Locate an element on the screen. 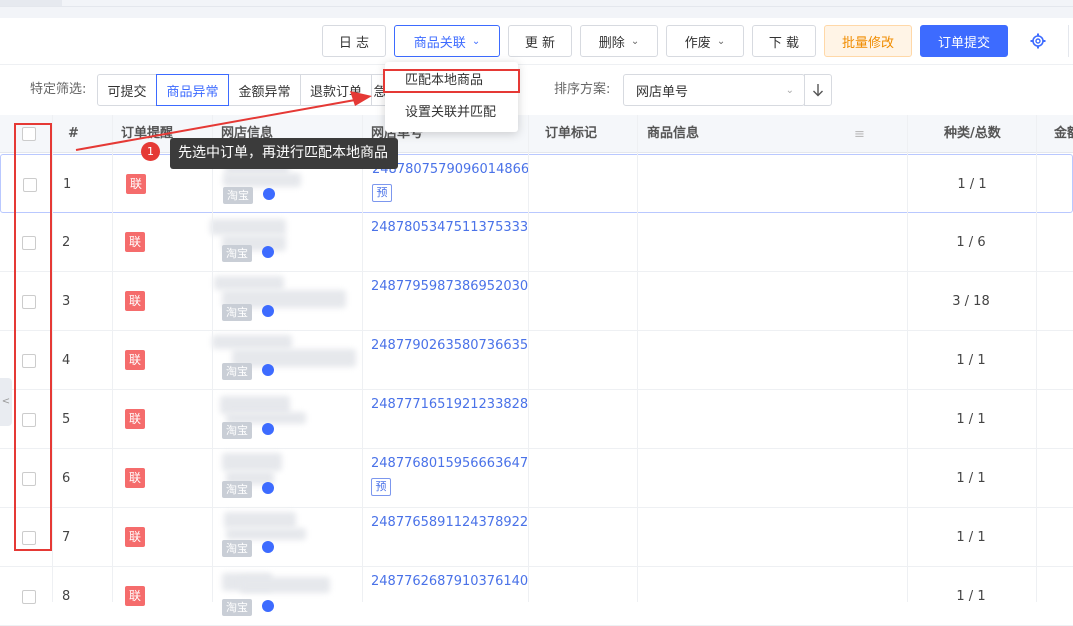 The height and width of the screenshot is (626, 1073). toolbar-separator is located at coordinates (536, 64).